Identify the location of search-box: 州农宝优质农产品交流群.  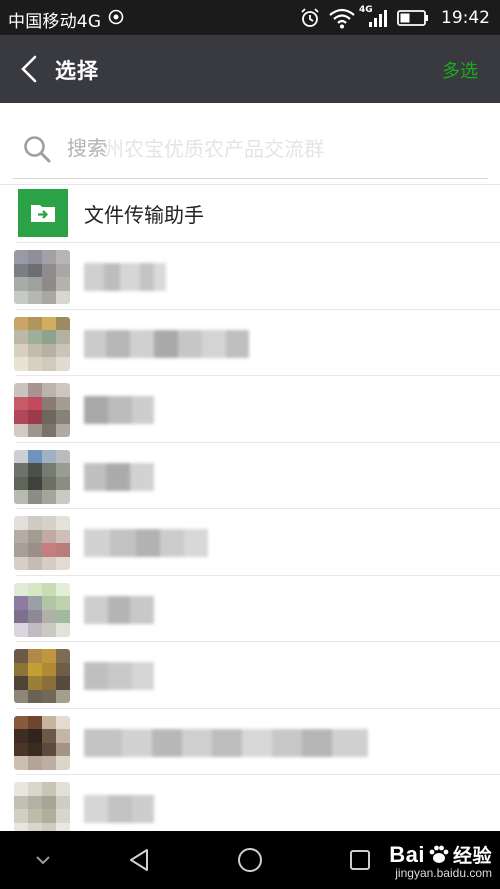
(250, 148).